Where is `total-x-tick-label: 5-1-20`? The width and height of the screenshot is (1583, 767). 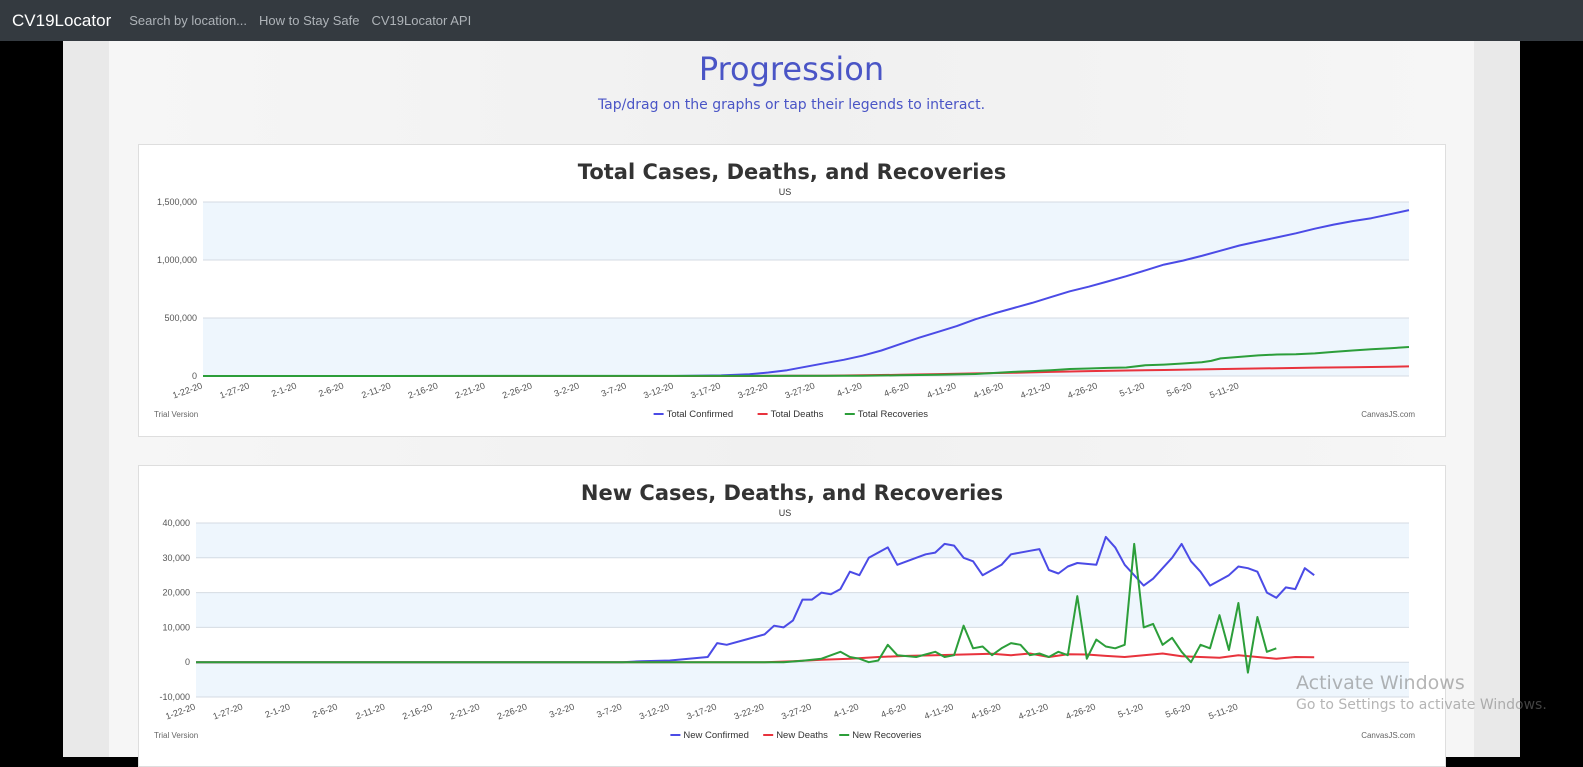
total-x-tick-label: 5-1-20 is located at coordinates (1132, 389).